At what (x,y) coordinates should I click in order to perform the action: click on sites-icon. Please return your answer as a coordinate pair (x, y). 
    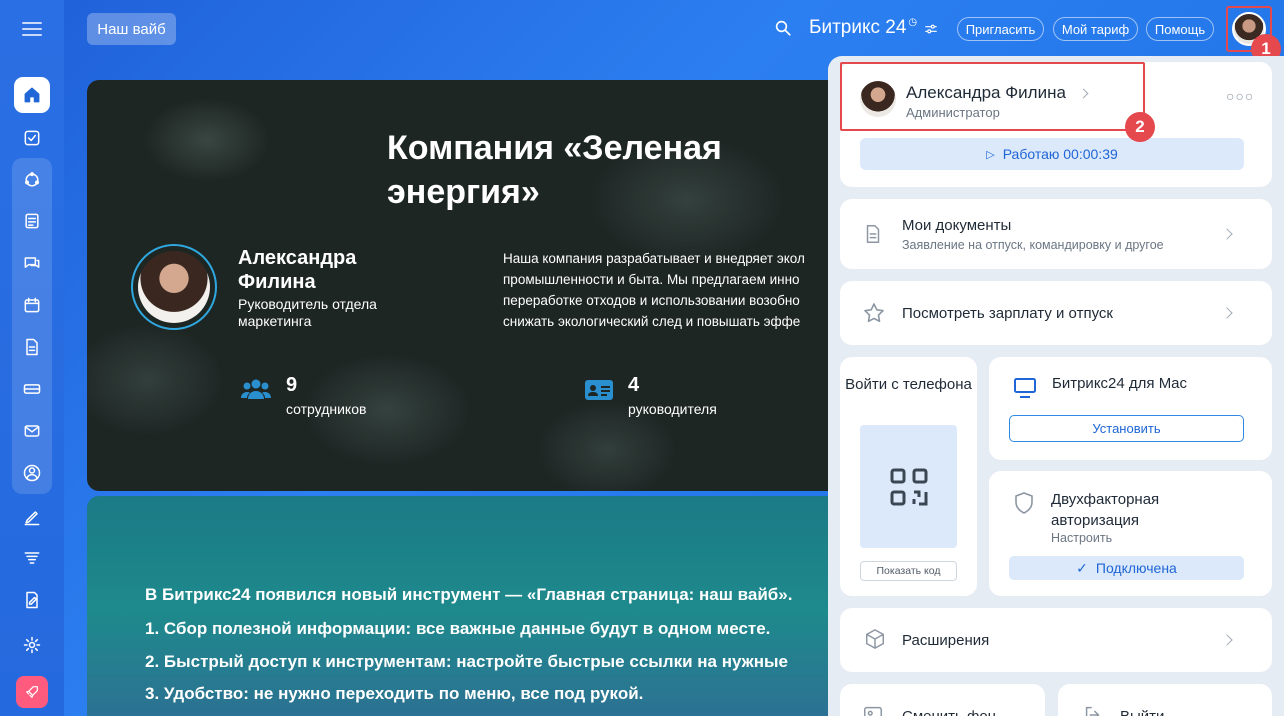
    Looking at the image, I should click on (32, 517).